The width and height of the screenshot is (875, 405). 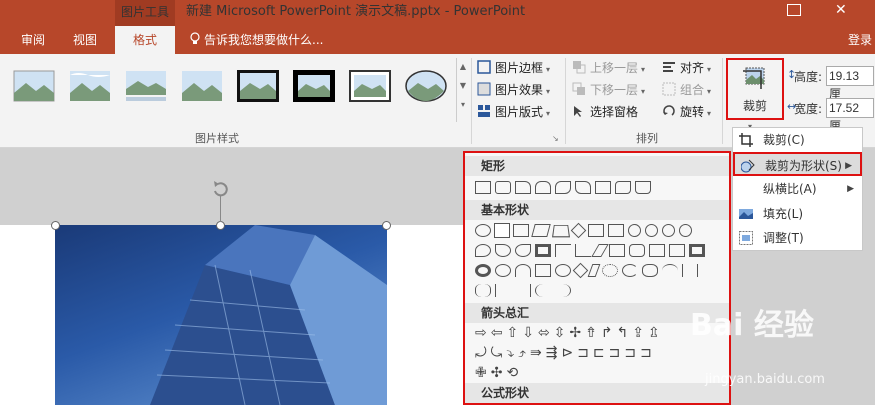 What do you see at coordinates (463, 66) in the screenshot?
I see `scroll-up-icon: ▲` at bounding box center [463, 66].